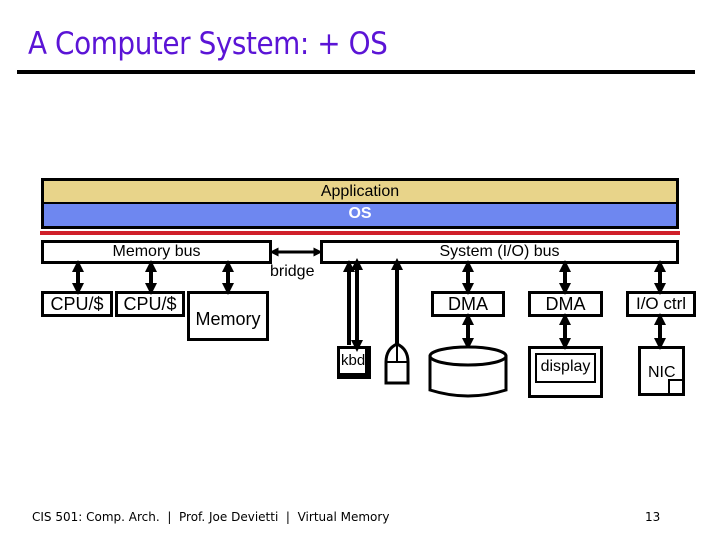  What do you see at coordinates (397, 363) in the screenshot?
I see `mouse-icon` at bounding box center [397, 363].